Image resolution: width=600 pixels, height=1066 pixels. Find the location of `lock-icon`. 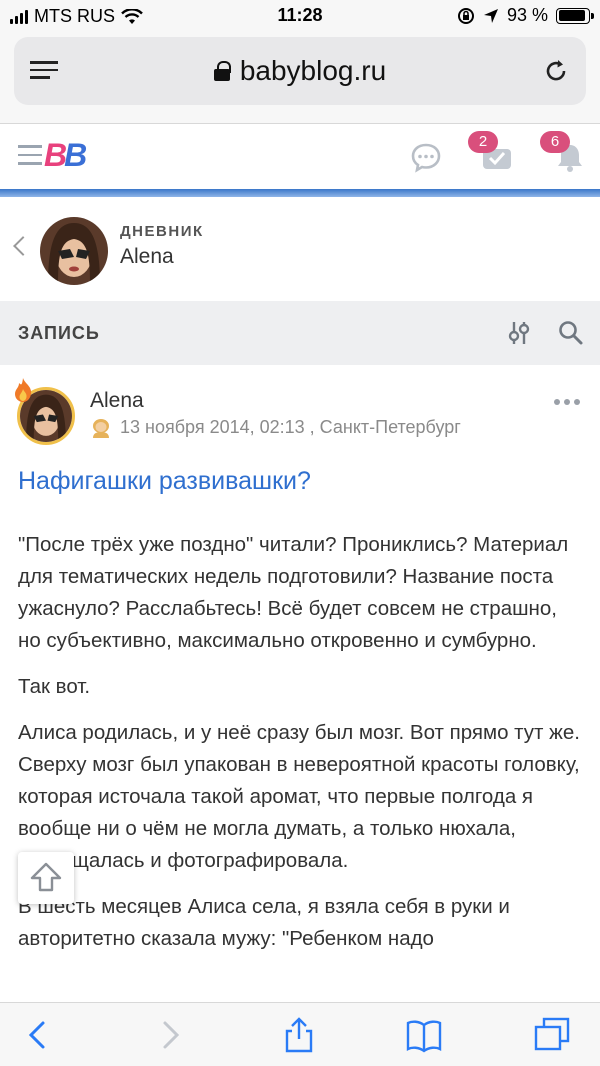

lock-icon is located at coordinates (222, 71).